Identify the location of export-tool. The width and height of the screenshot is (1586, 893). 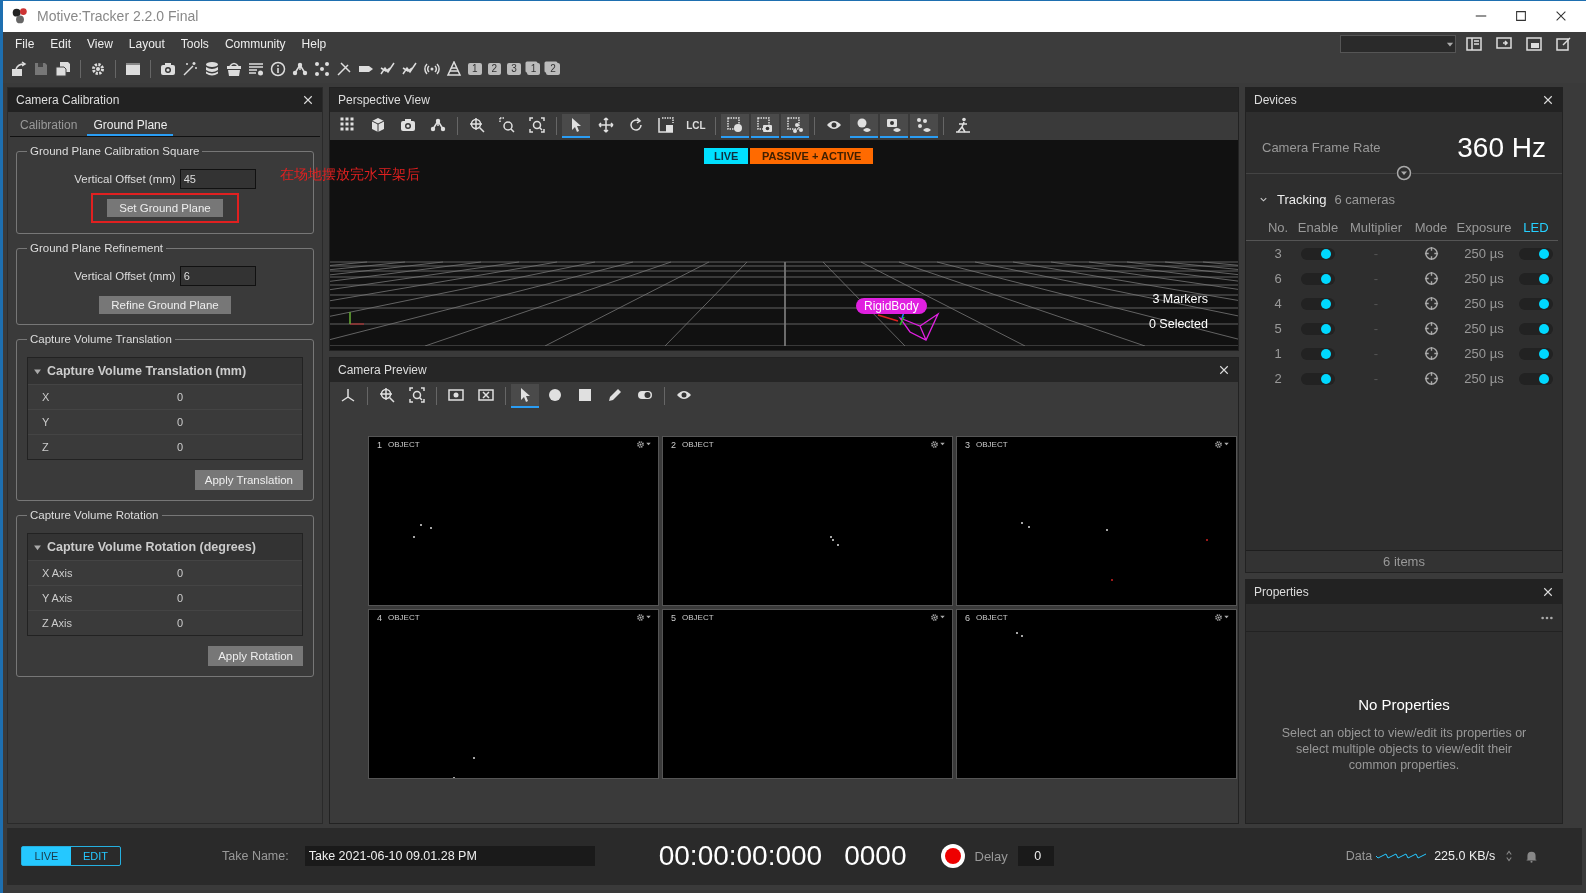
(19, 69).